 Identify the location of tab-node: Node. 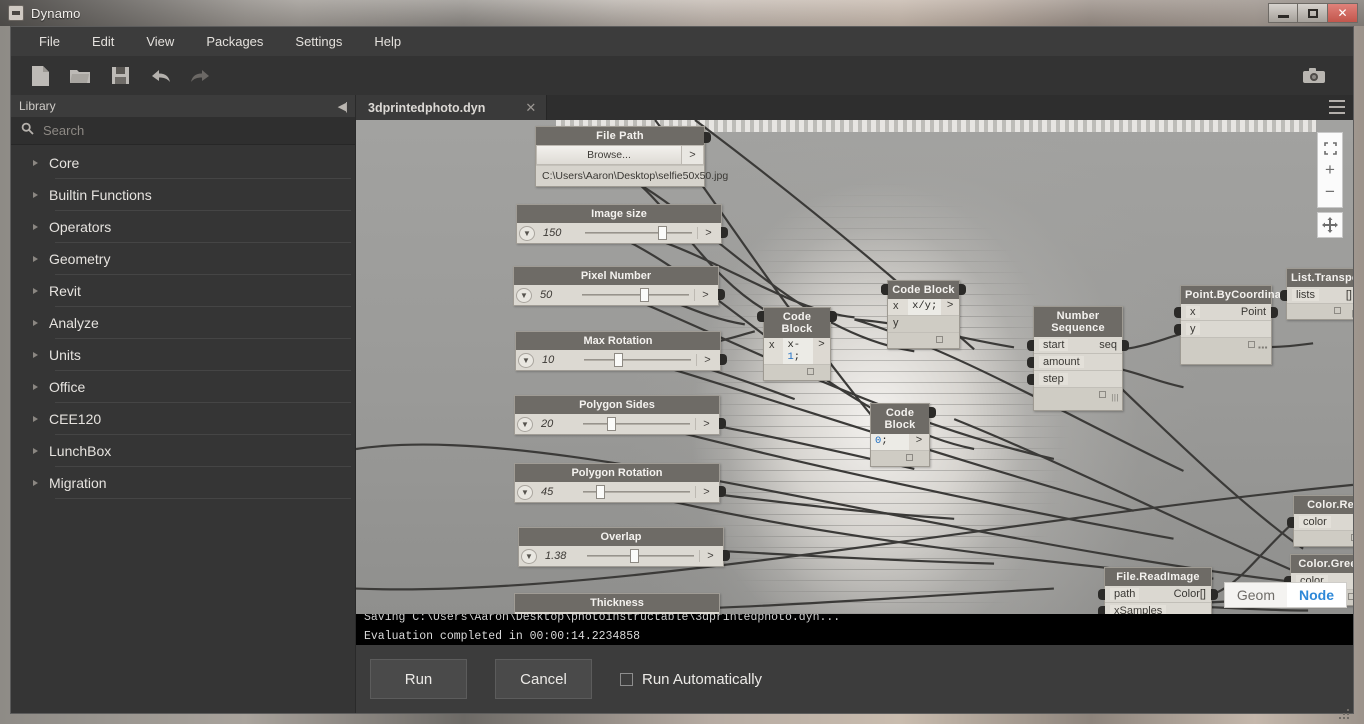
(1316, 595).